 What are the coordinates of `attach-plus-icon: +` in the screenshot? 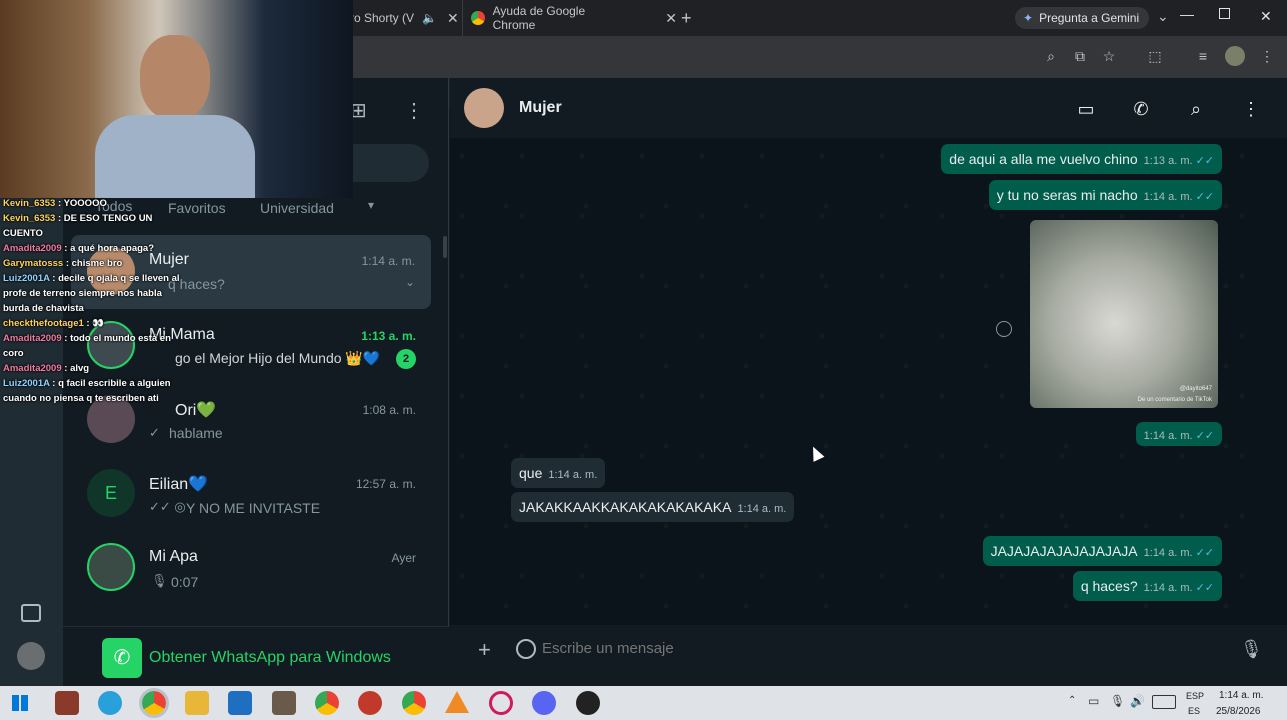 It's located at (484, 650).